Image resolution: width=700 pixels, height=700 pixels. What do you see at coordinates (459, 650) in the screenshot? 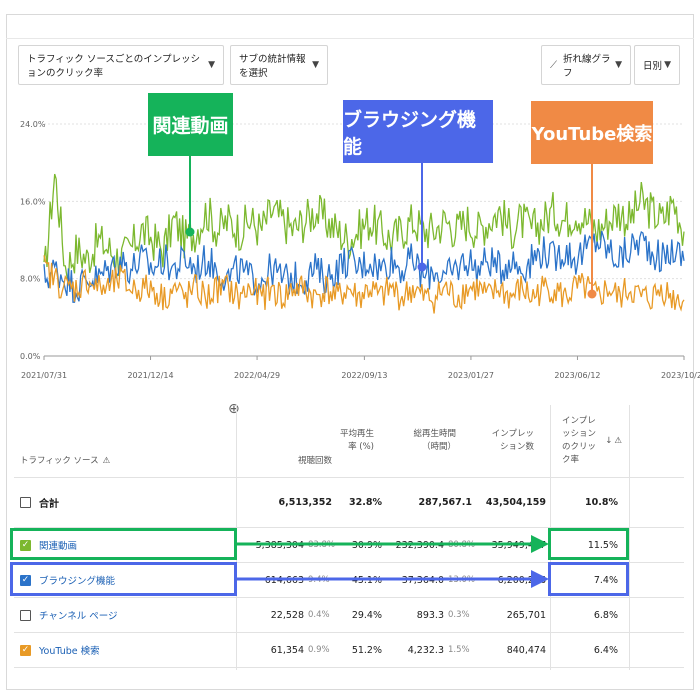
I see `row-watch-pct: 1.5%` at bounding box center [459, 650].